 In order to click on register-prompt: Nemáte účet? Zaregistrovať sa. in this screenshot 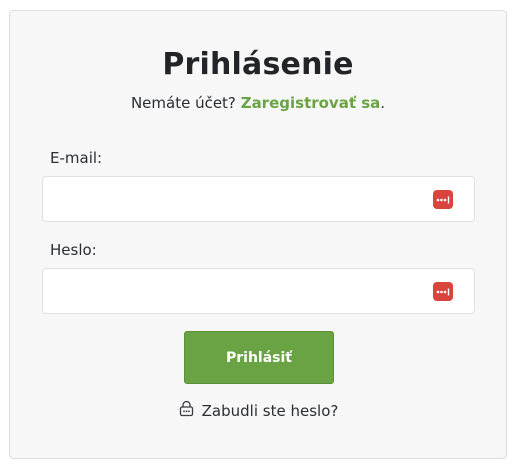, I will do `click(258, 103)`.